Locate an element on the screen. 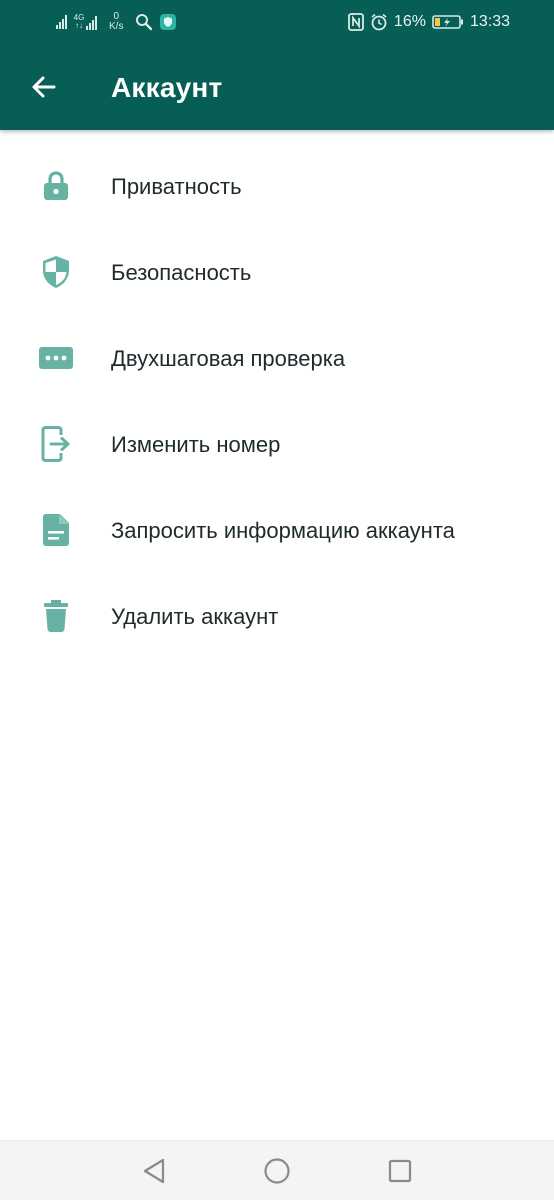 The height and width of the screenshot is (1200, 554). nav-recents-button is located at coordinates (400, 1171).